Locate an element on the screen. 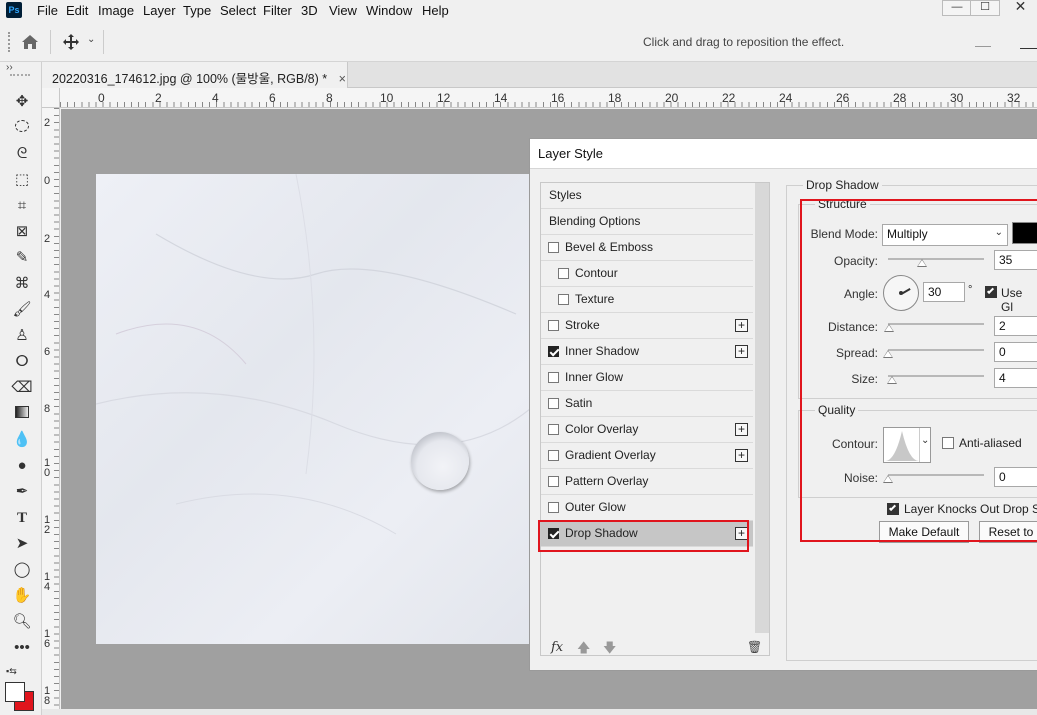 The height and width of the screenshot is (715, 1037). sponge-tool-icon: ● is located at coordinates (22, 466).